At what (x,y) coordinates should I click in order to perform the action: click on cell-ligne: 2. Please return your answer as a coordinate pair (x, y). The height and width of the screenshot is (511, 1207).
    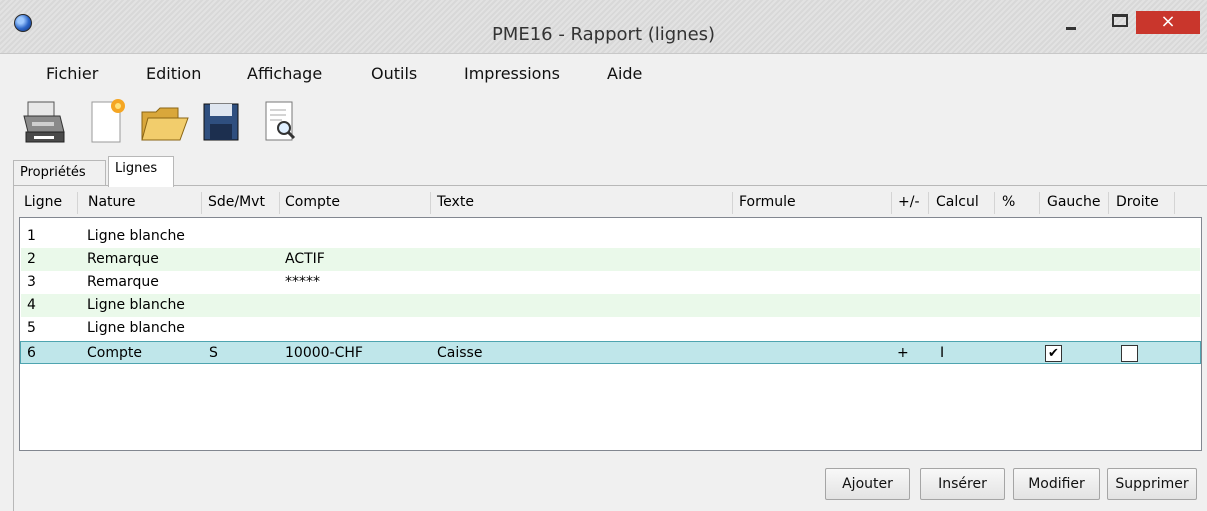
    Looking at the image, I should click on (31, 259).